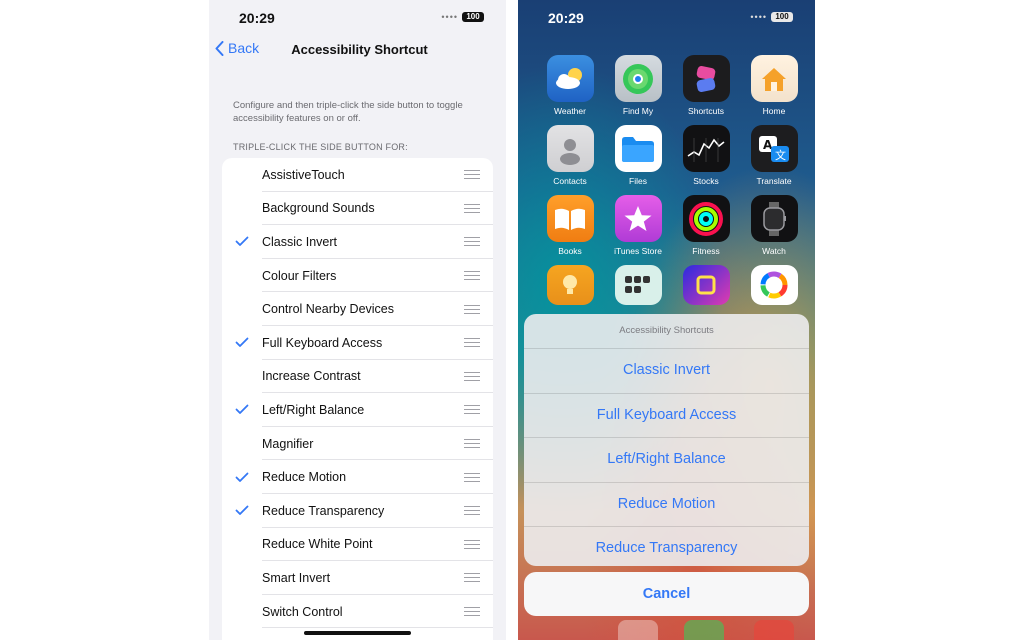  I want to click on app-weather: Weather, so click(570, 85).